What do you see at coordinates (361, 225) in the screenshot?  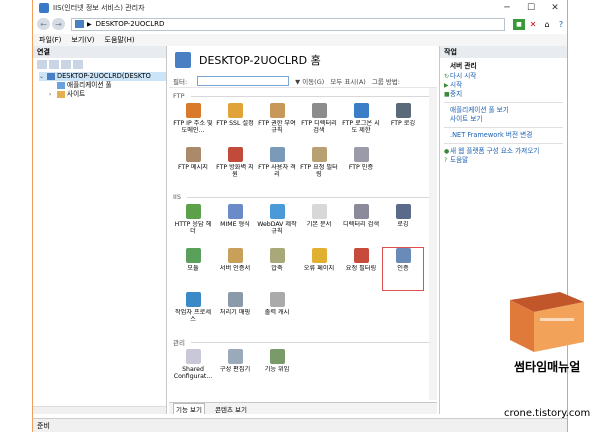 I see `feature-item: 디렉터리 검색` at bounding box center [361, 225].